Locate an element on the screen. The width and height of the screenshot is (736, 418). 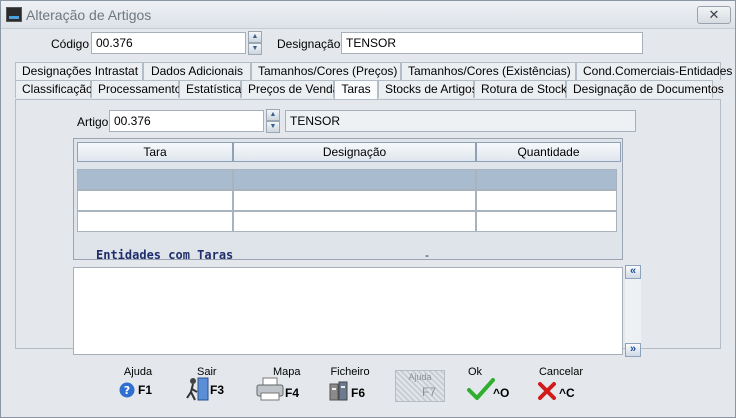
codigo-input: 00.376 is located at coordinates (168, 43).